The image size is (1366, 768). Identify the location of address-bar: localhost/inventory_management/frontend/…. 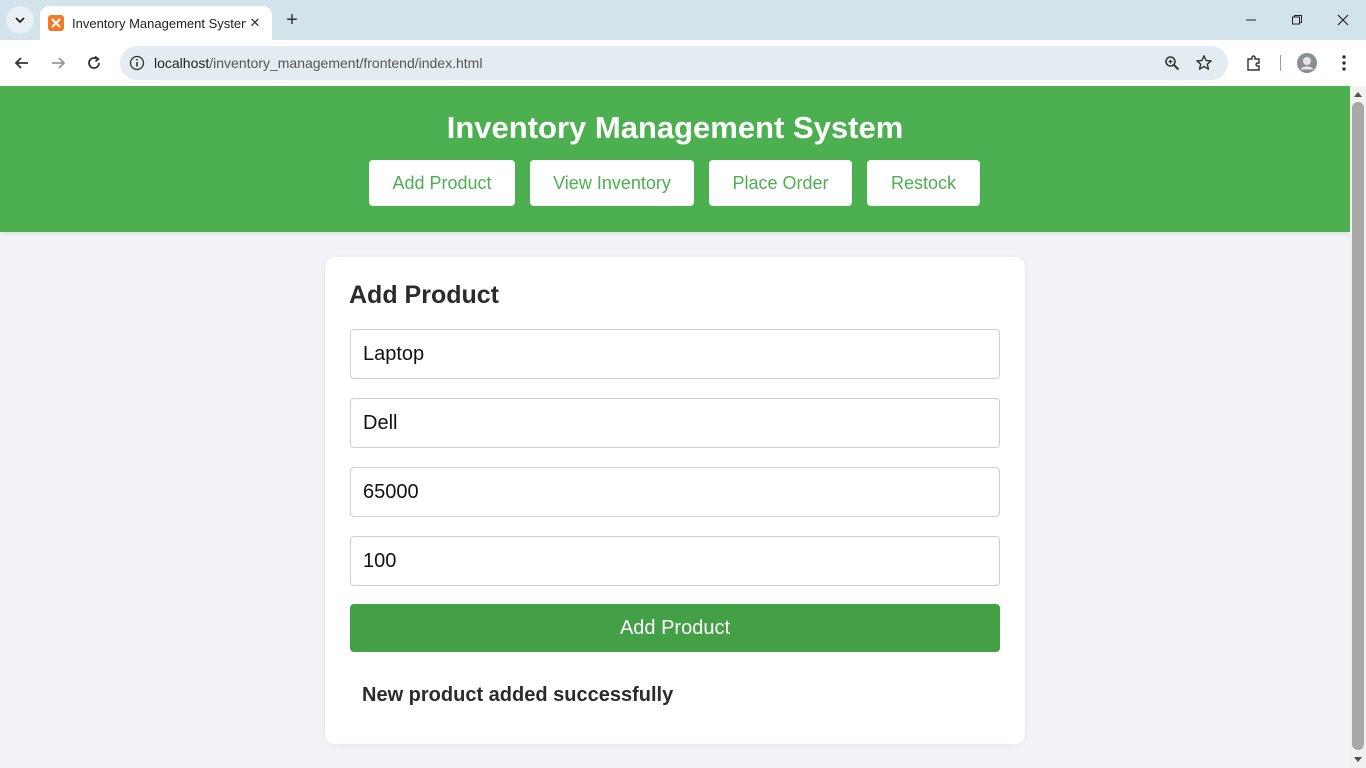
(674, 63).